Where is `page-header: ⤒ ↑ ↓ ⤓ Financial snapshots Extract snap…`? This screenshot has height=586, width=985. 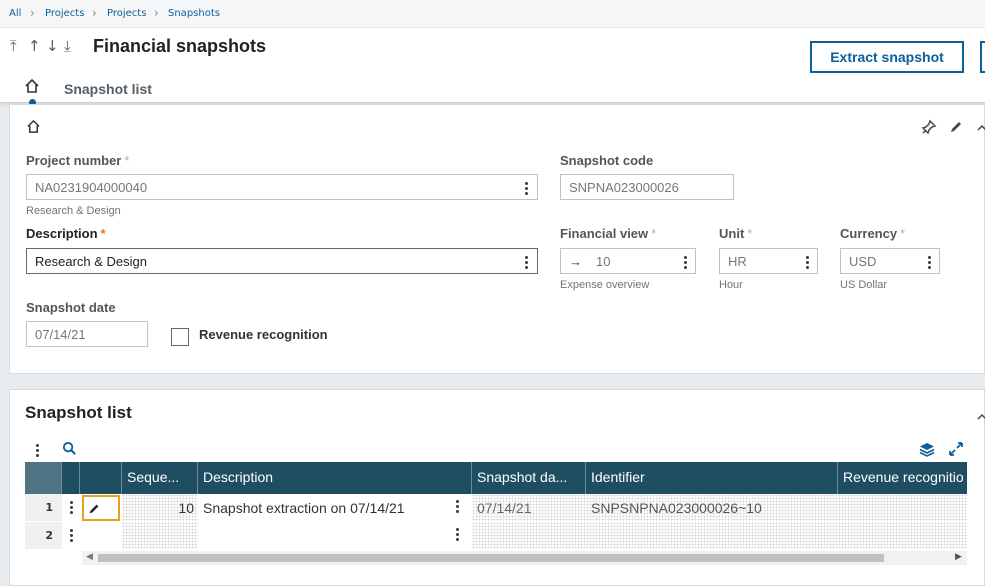
page-header: ⤒ ↑ ↓ ⤓ Financial snapshots Extract snap… is located at coordinates (492, 67).